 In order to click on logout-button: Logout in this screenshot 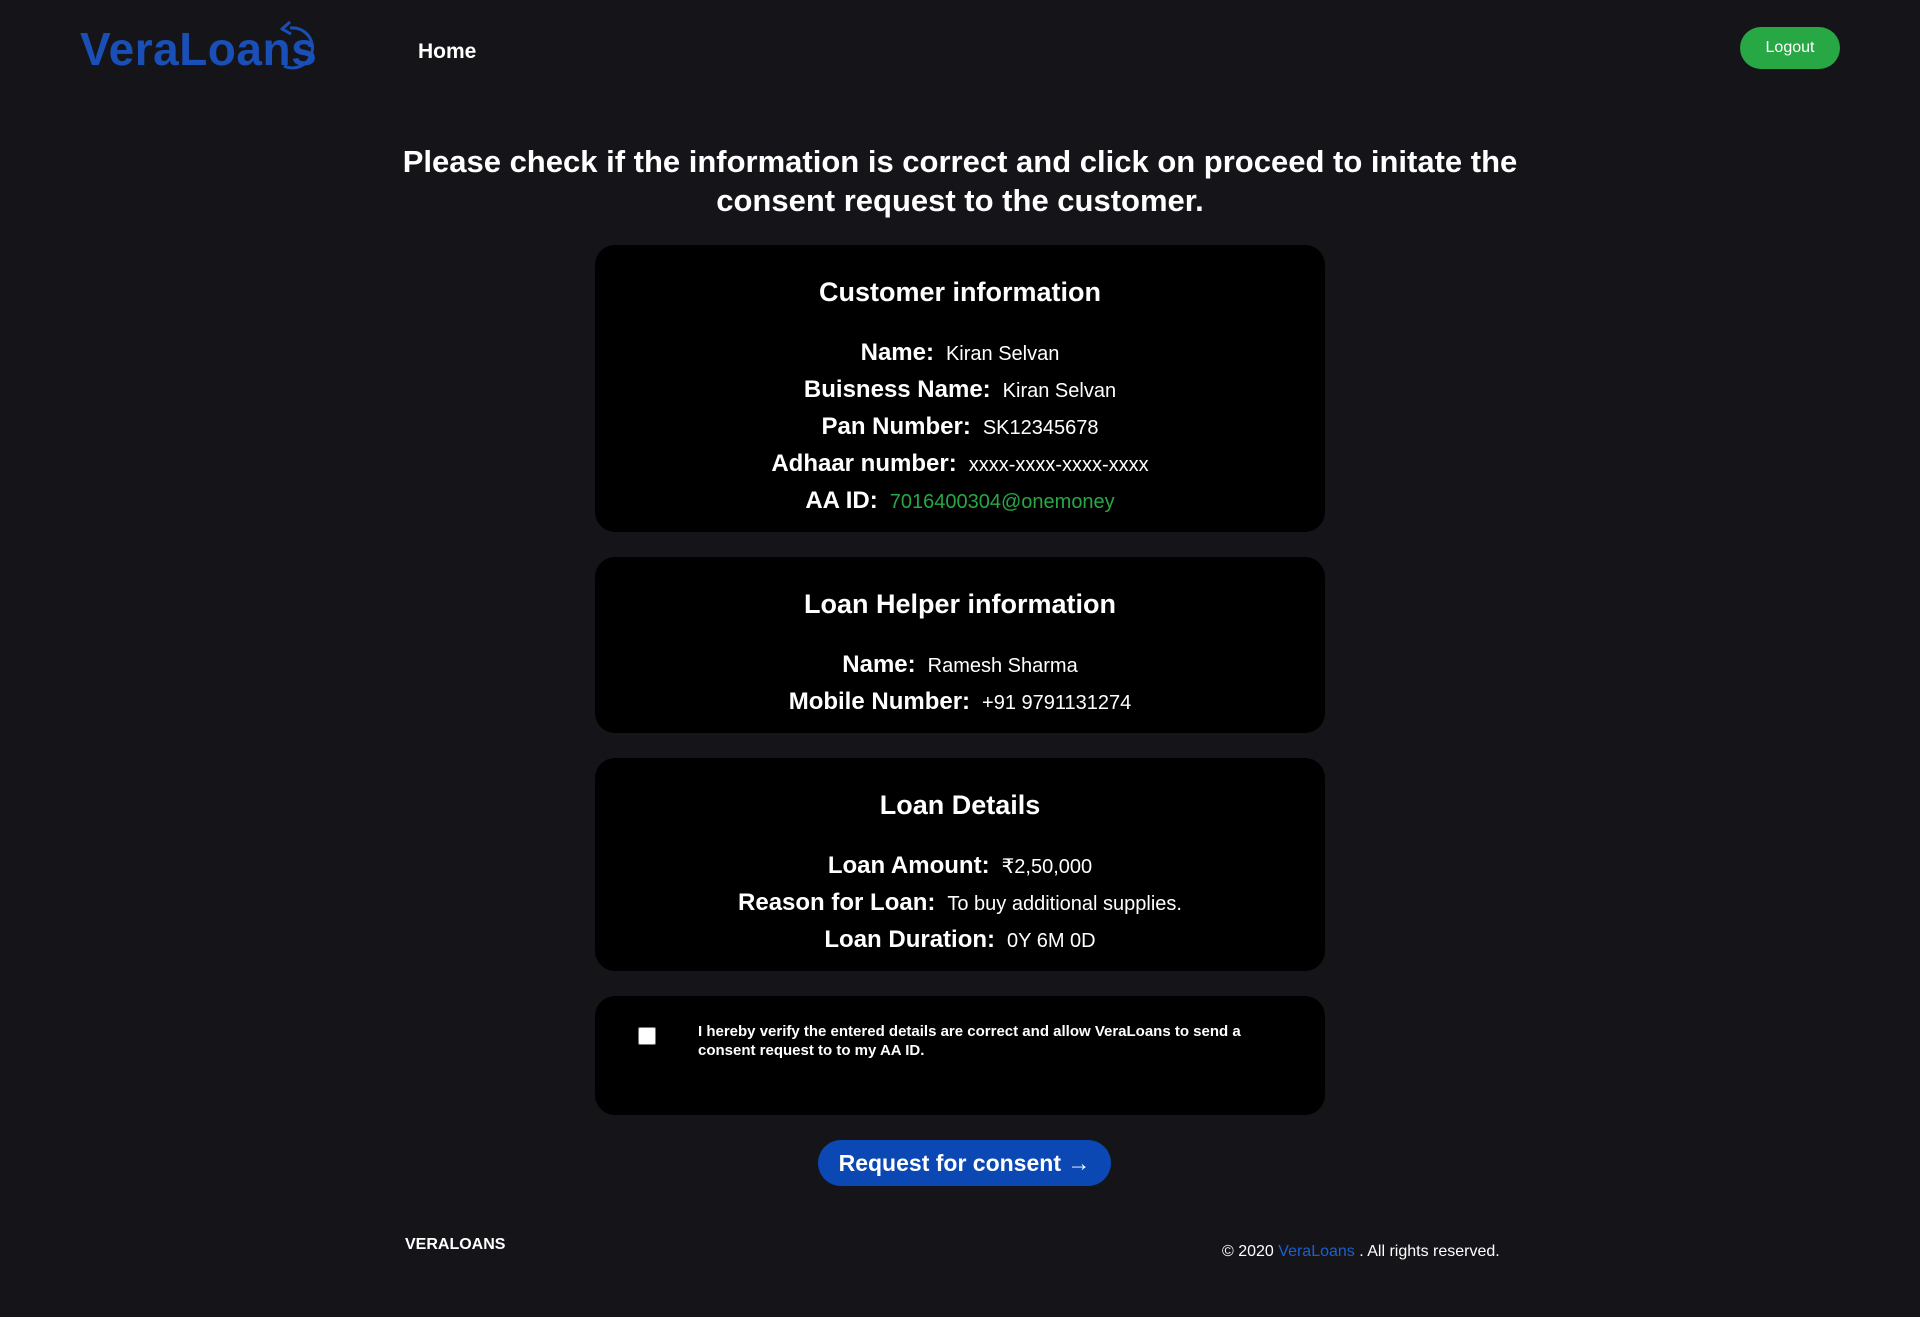, I will do `click(1790, 48)`.